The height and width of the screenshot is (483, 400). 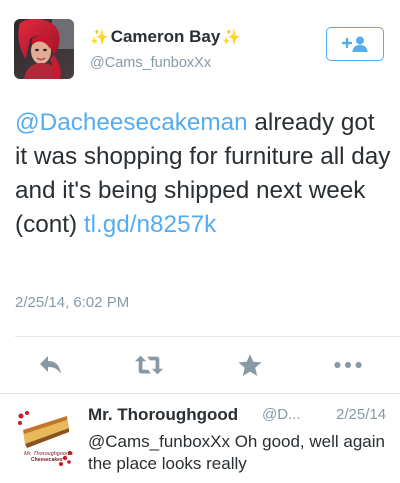 I want to click on add-user-icon, so click(x=354, y=44).